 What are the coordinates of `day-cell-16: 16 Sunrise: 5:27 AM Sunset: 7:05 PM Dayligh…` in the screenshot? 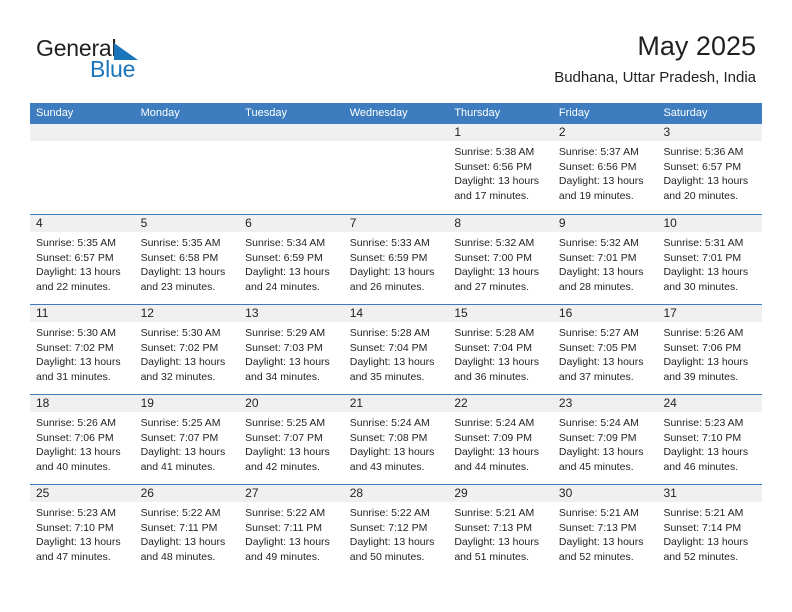 It's located at (605, 349).